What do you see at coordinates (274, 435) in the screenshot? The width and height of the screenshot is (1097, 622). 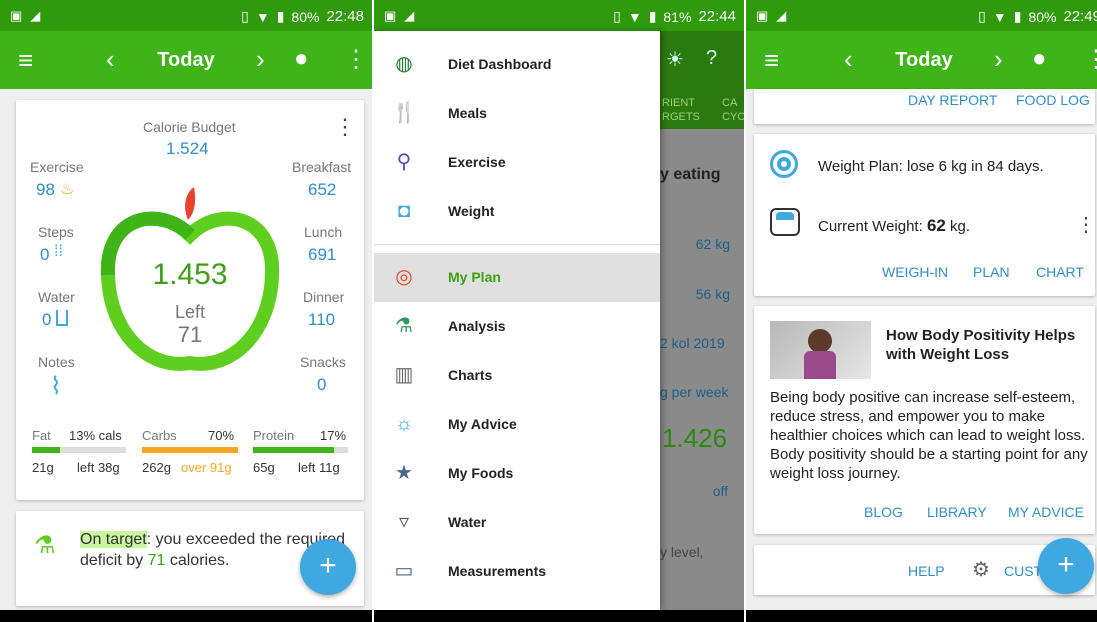 I see `protein-label: Protein` at bounding box center [274, 435].